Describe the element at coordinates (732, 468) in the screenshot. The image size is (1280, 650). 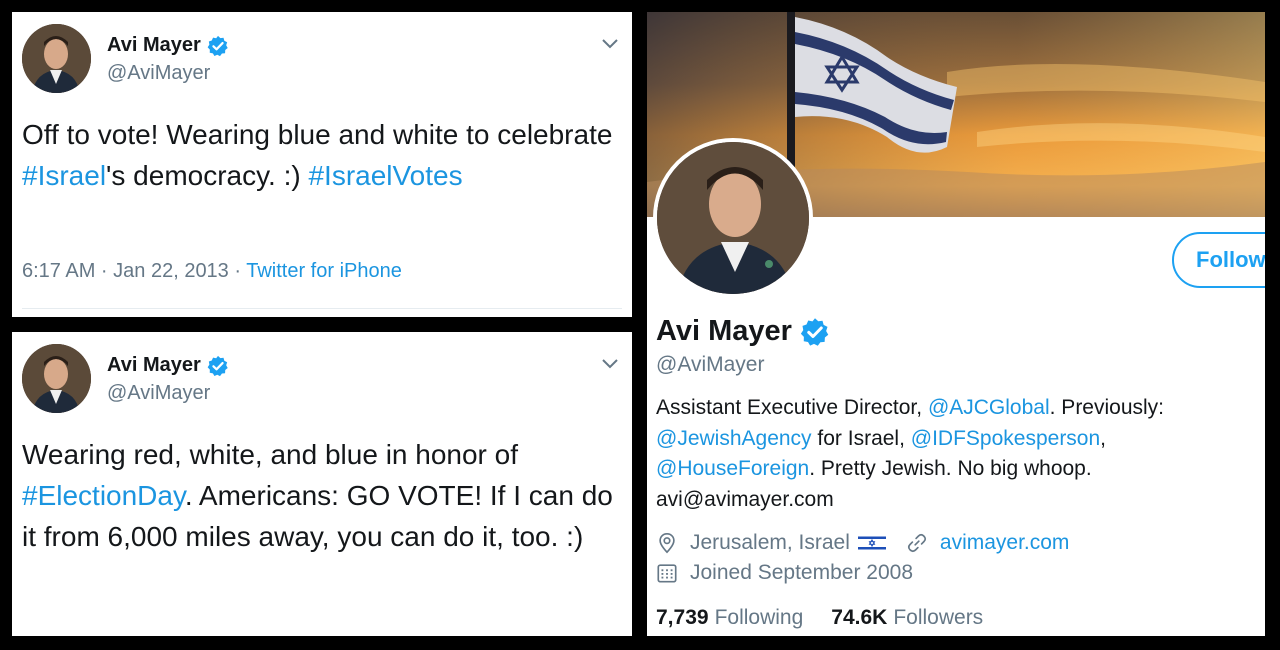
I see `mention-link: @HouseForeign` at that location.